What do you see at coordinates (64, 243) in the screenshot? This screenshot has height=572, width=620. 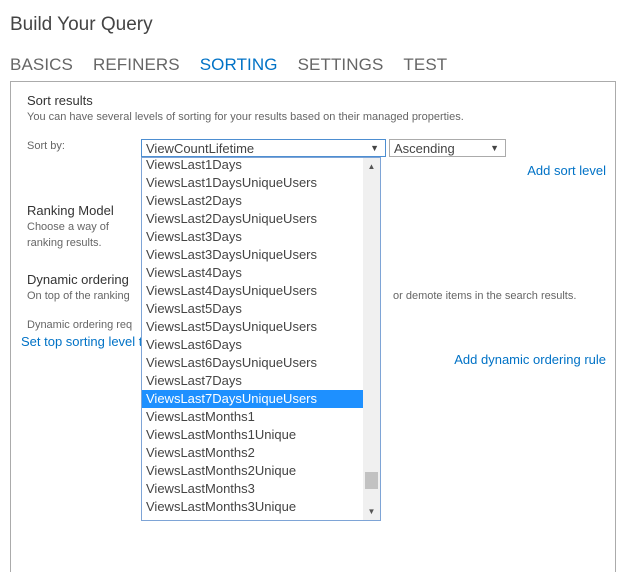 I see `ranking-model-description-2: ranking results.` at bounding box center [64, 243].